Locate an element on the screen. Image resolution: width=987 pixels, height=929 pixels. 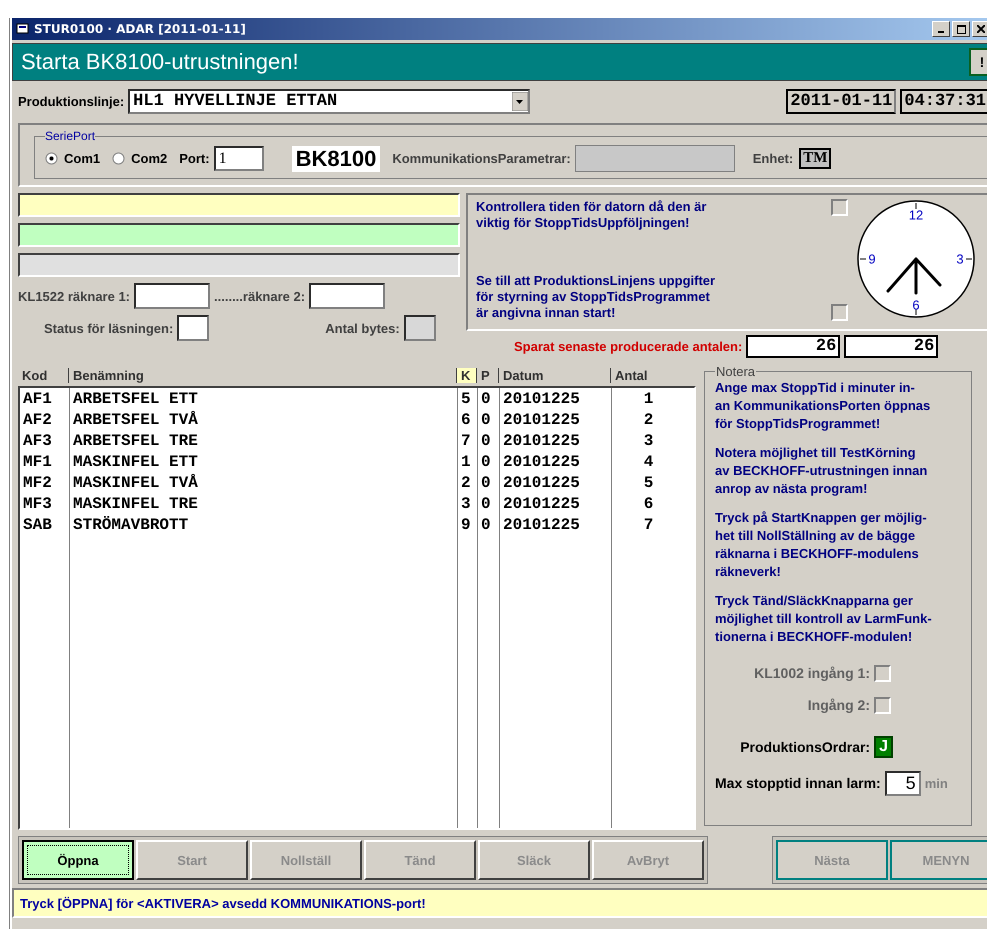
bytes-label: Antal bytes: is located at coordinates (362, 328).